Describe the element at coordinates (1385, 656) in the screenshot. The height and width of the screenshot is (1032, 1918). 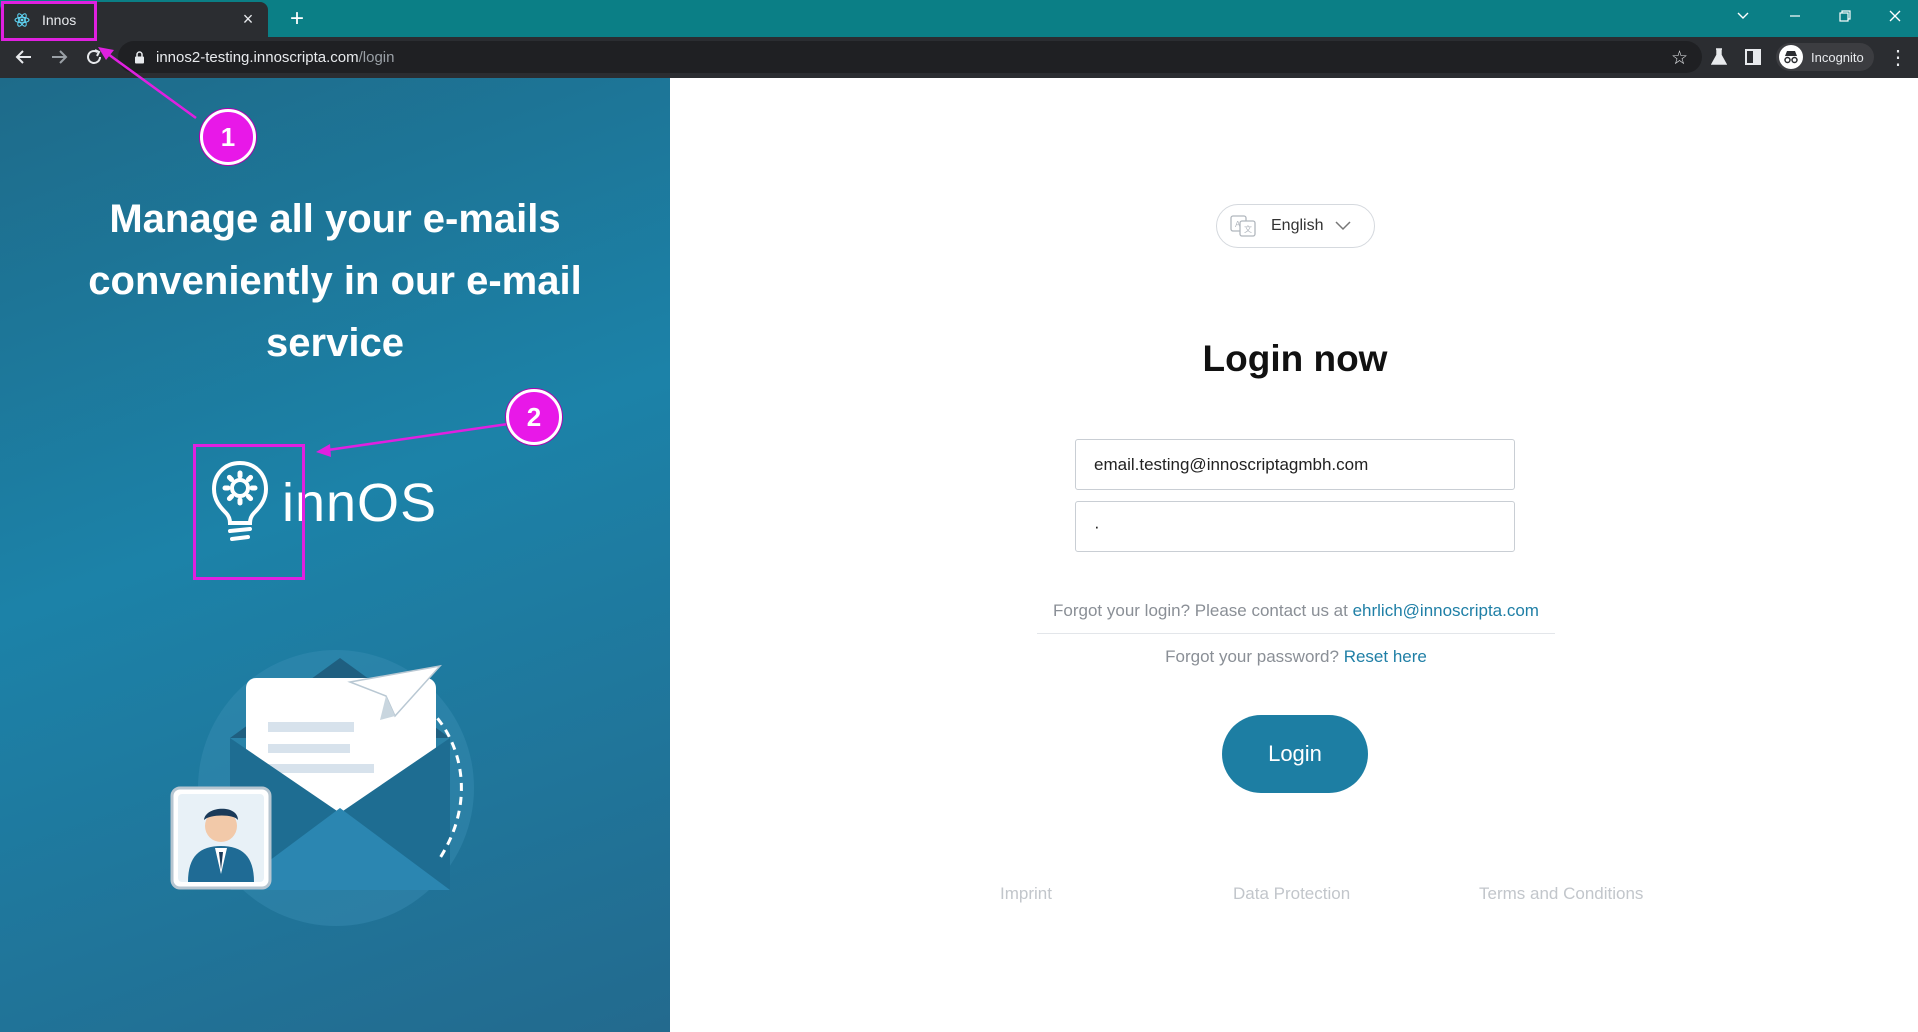
I see `reset-password-link: Reset here` at that location.